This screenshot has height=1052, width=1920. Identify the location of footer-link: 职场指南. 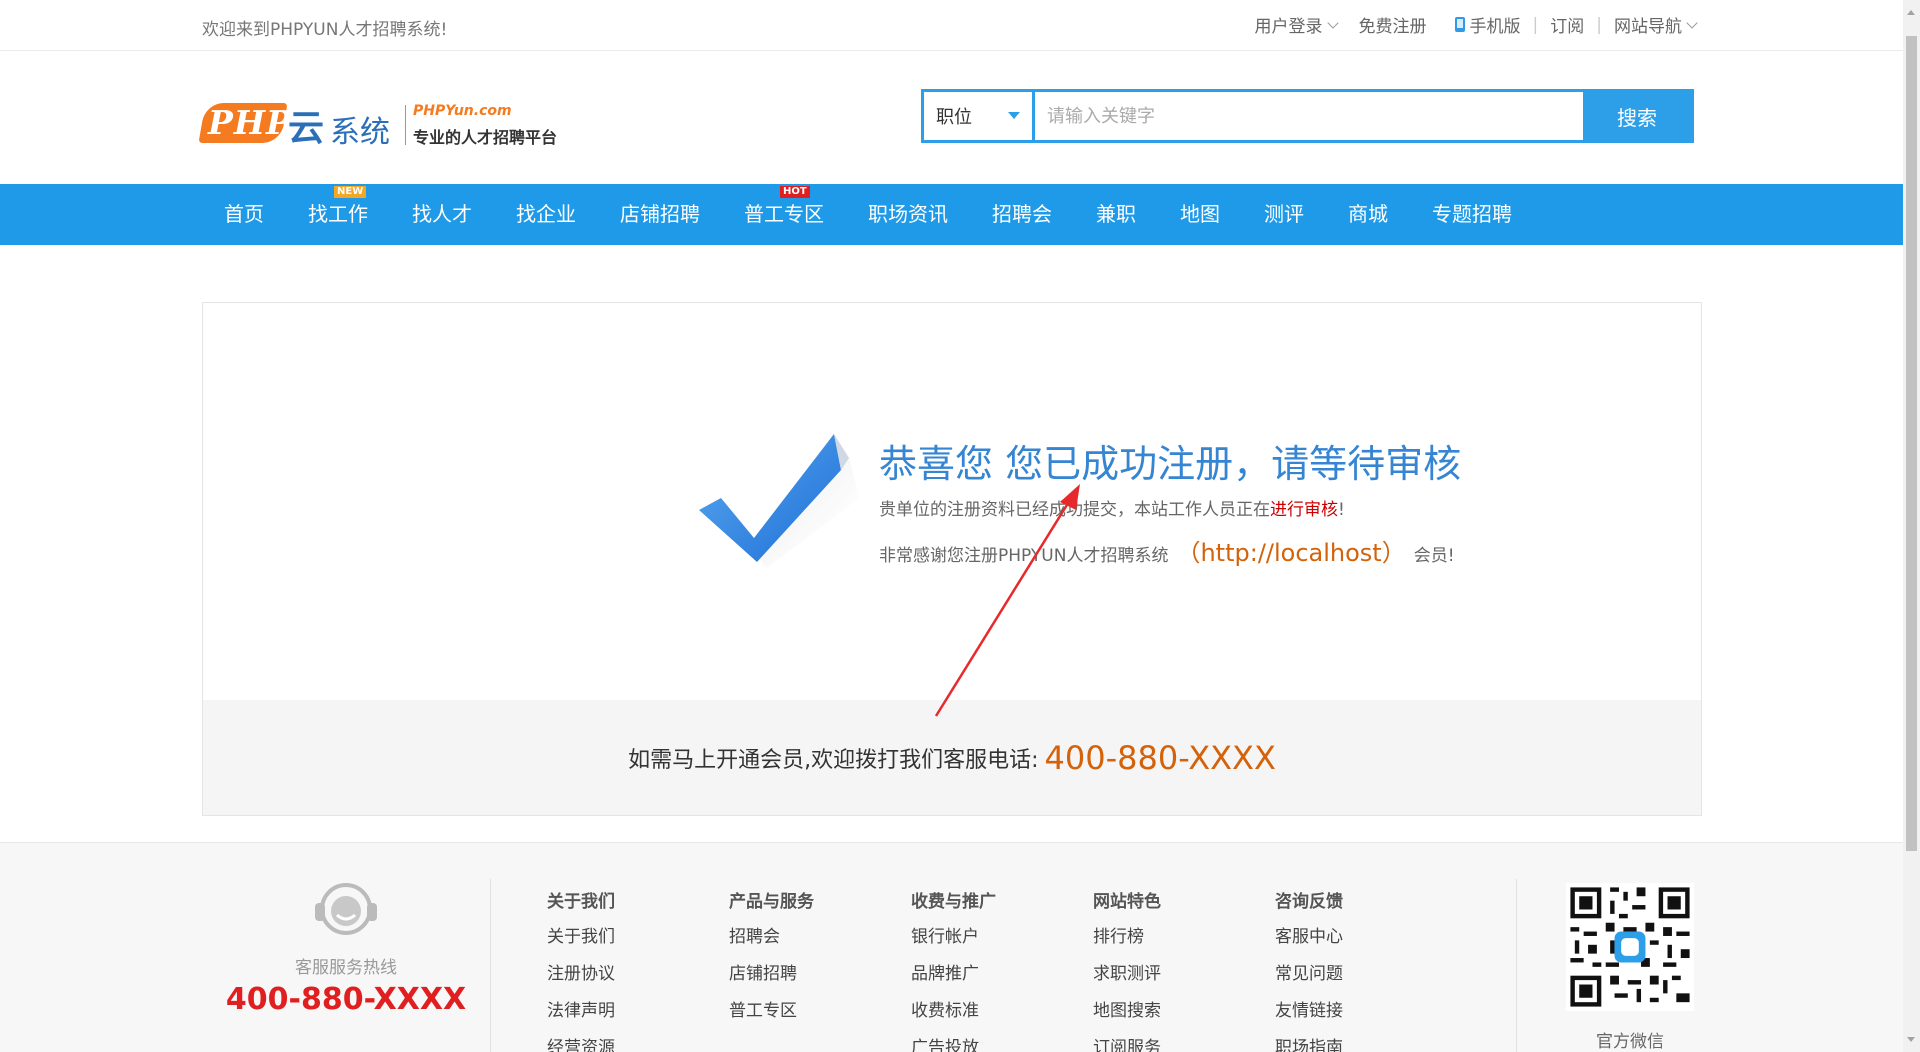
(1366, 1044).